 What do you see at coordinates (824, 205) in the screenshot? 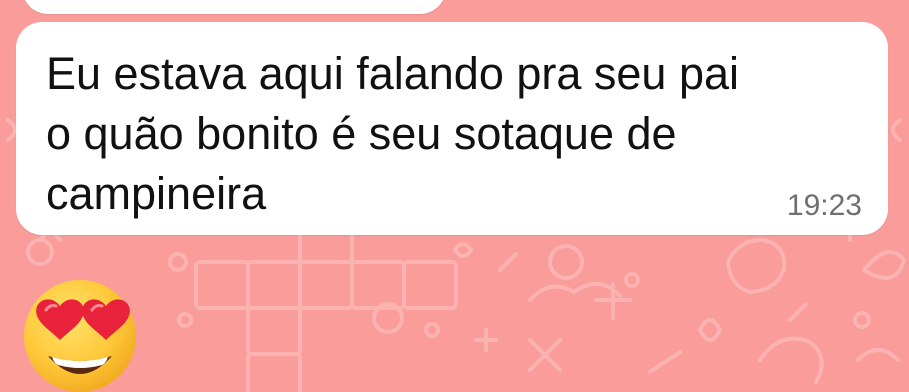
I see `message-timestamp: 19:23` at bounding box center [824, 205].